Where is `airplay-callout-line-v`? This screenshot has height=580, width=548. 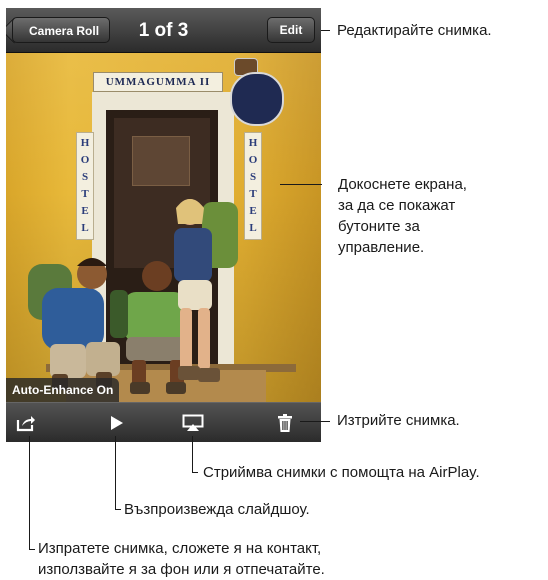
airplay-callout-line-v is located at coordinates (192, 454).